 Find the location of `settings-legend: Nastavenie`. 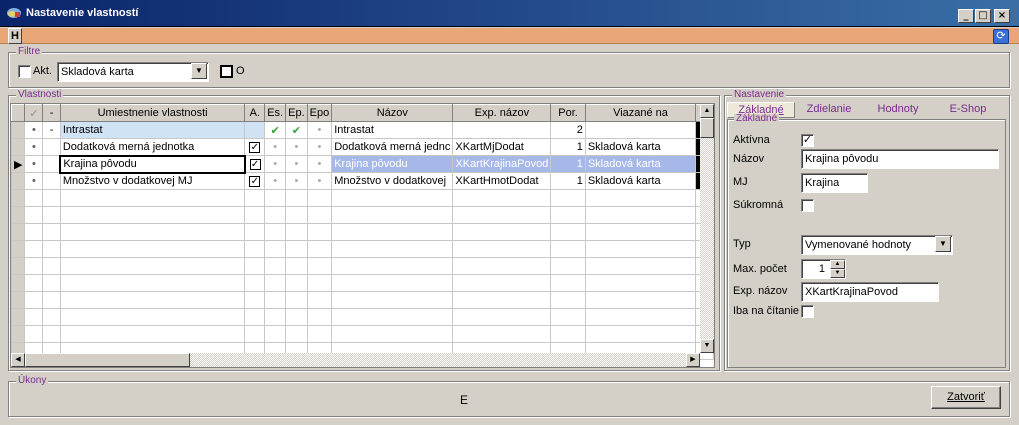

settings-legend: Nastavenie is located at coordinates (759, 94).